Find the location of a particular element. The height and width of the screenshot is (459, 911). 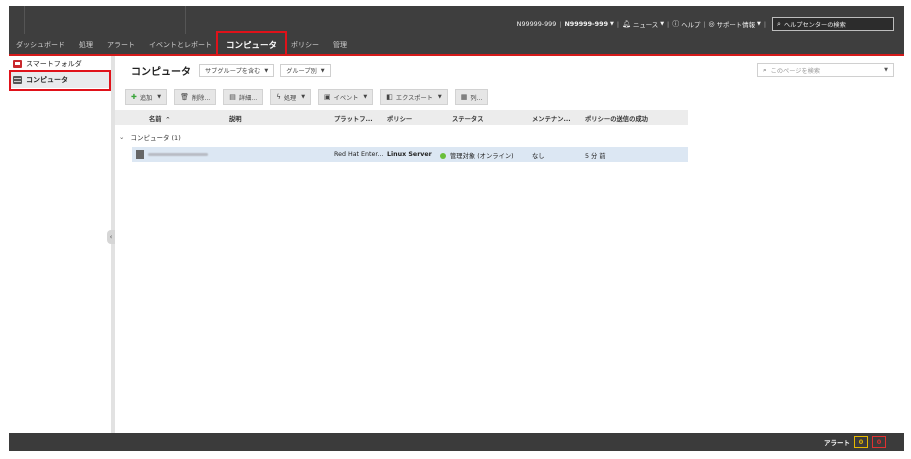

sidebar-item-label: コンピュータ is located at coordinates (47, 80).